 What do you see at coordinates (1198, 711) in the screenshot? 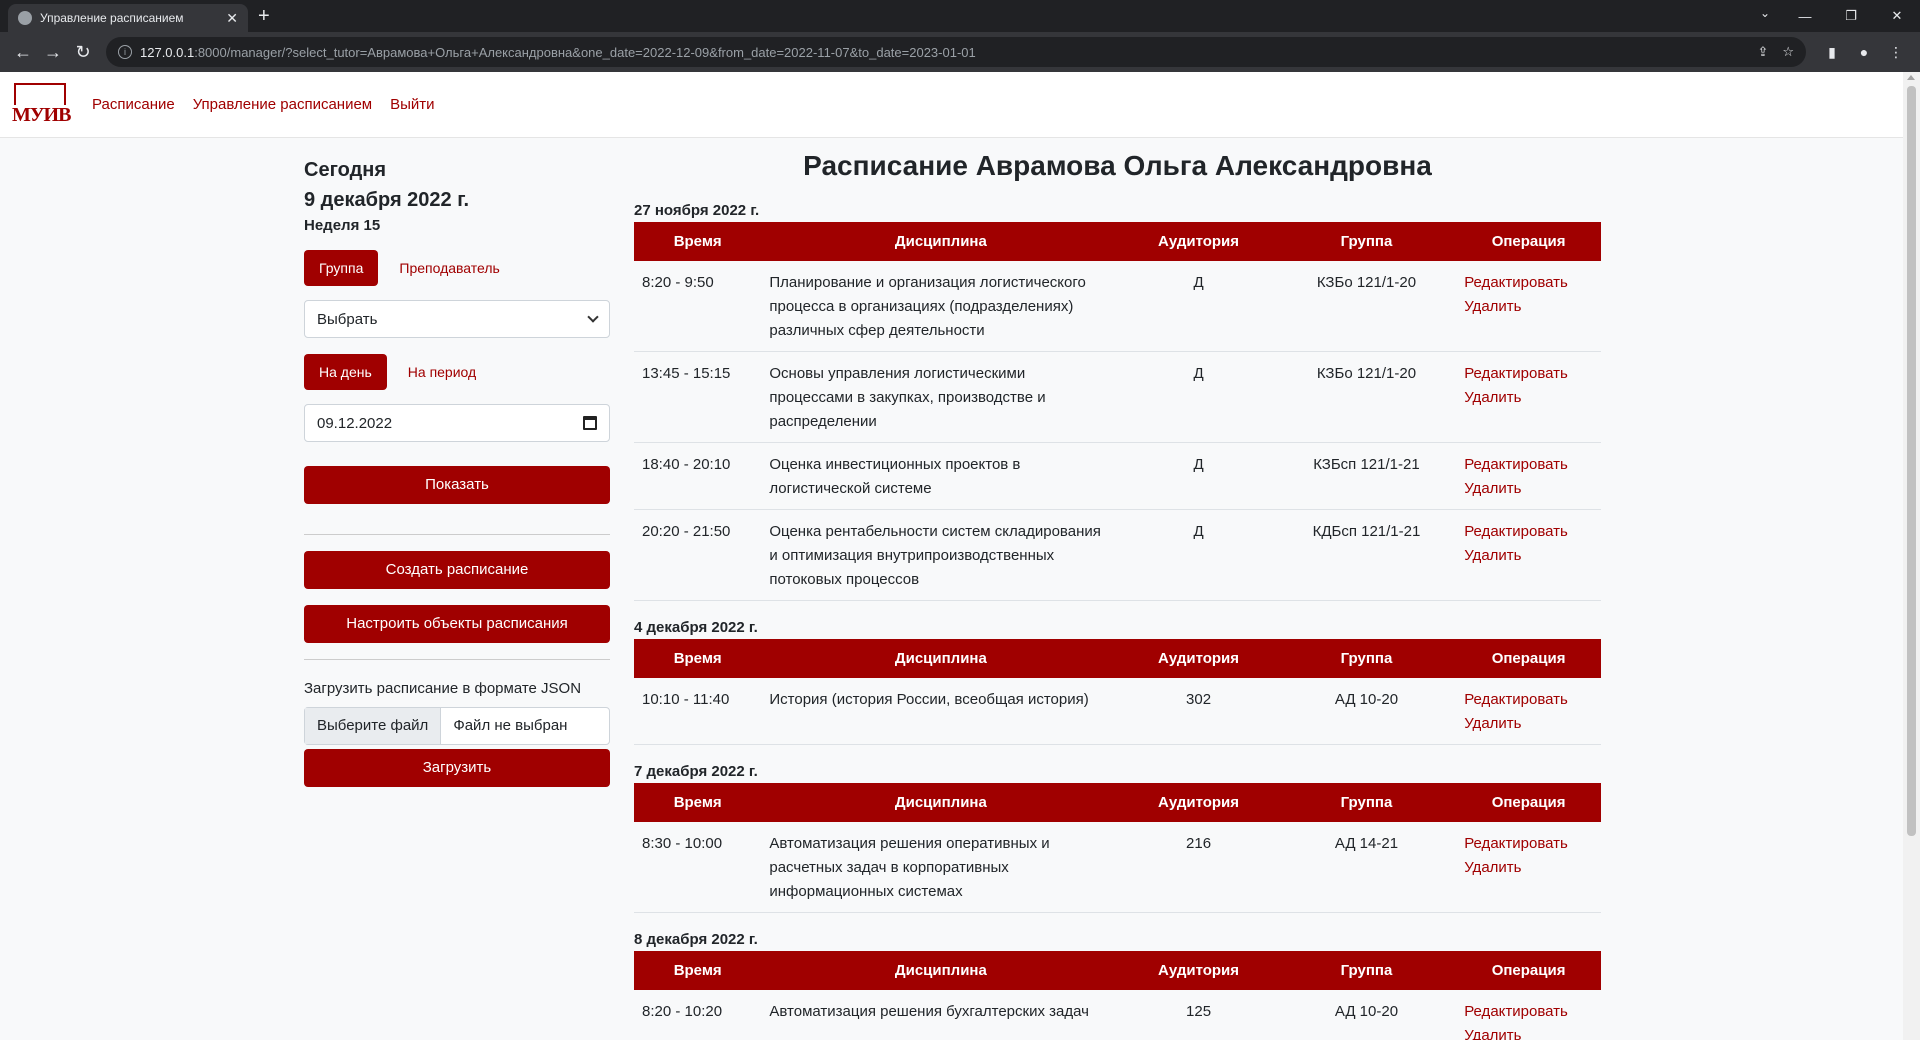
I see `cell-room: 302` at bounding box center [1198, 711].